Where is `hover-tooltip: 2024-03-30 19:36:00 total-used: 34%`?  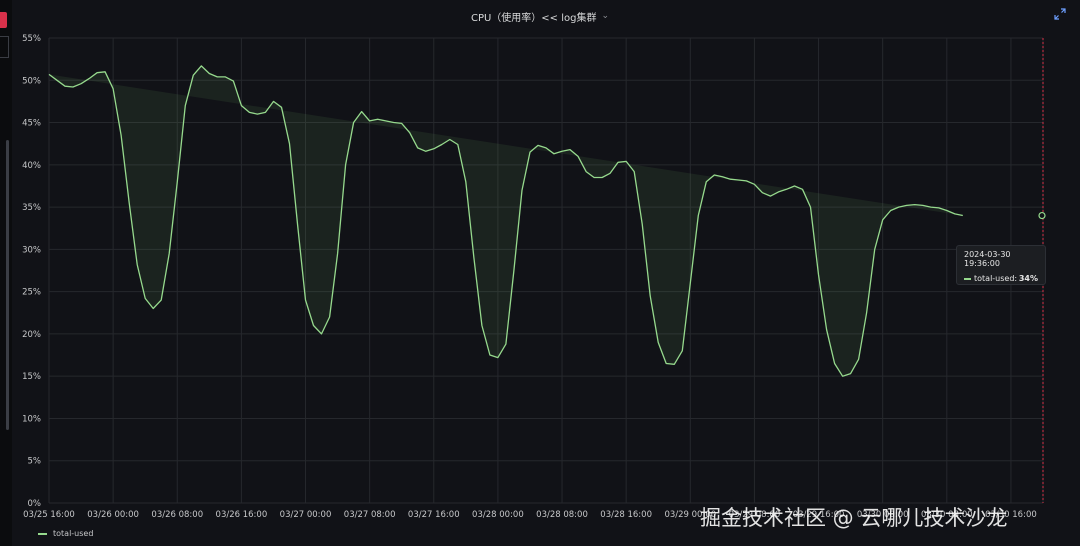
hover-tooltip: 2024-03-30 19:36:00 total-used: 34% is located at coordinates (1001, 265).